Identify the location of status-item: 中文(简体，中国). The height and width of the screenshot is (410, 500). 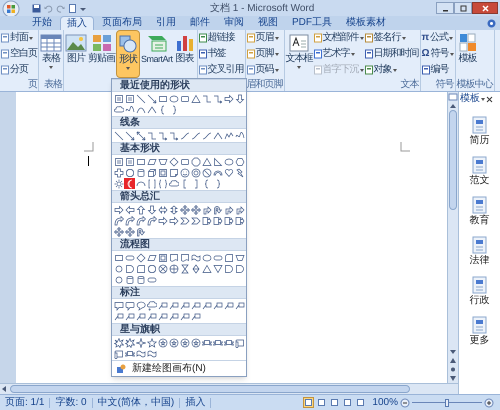
(136, 403).